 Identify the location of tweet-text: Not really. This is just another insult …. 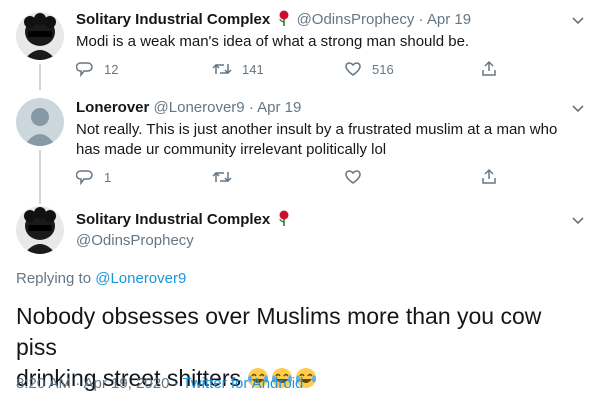
(331, 140).